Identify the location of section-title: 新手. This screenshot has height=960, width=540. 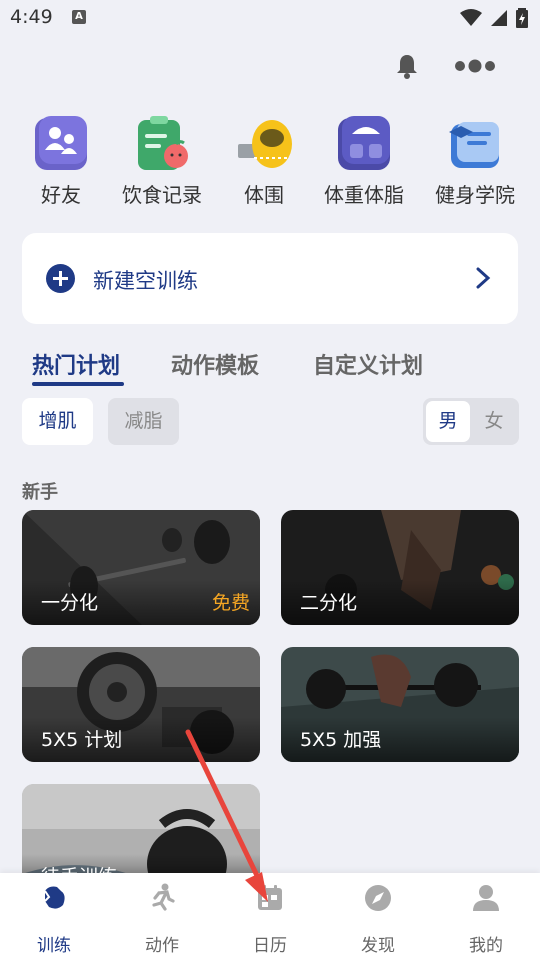
(40, 492).